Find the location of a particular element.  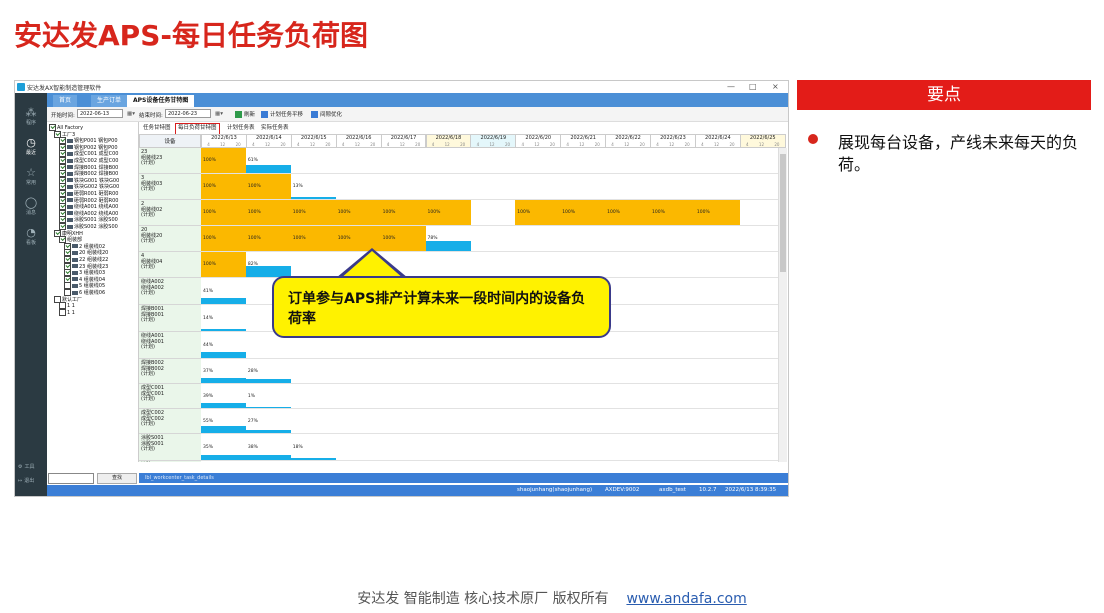

nav-item-message: ◯ 消息 is located at coordinates (31, 207).